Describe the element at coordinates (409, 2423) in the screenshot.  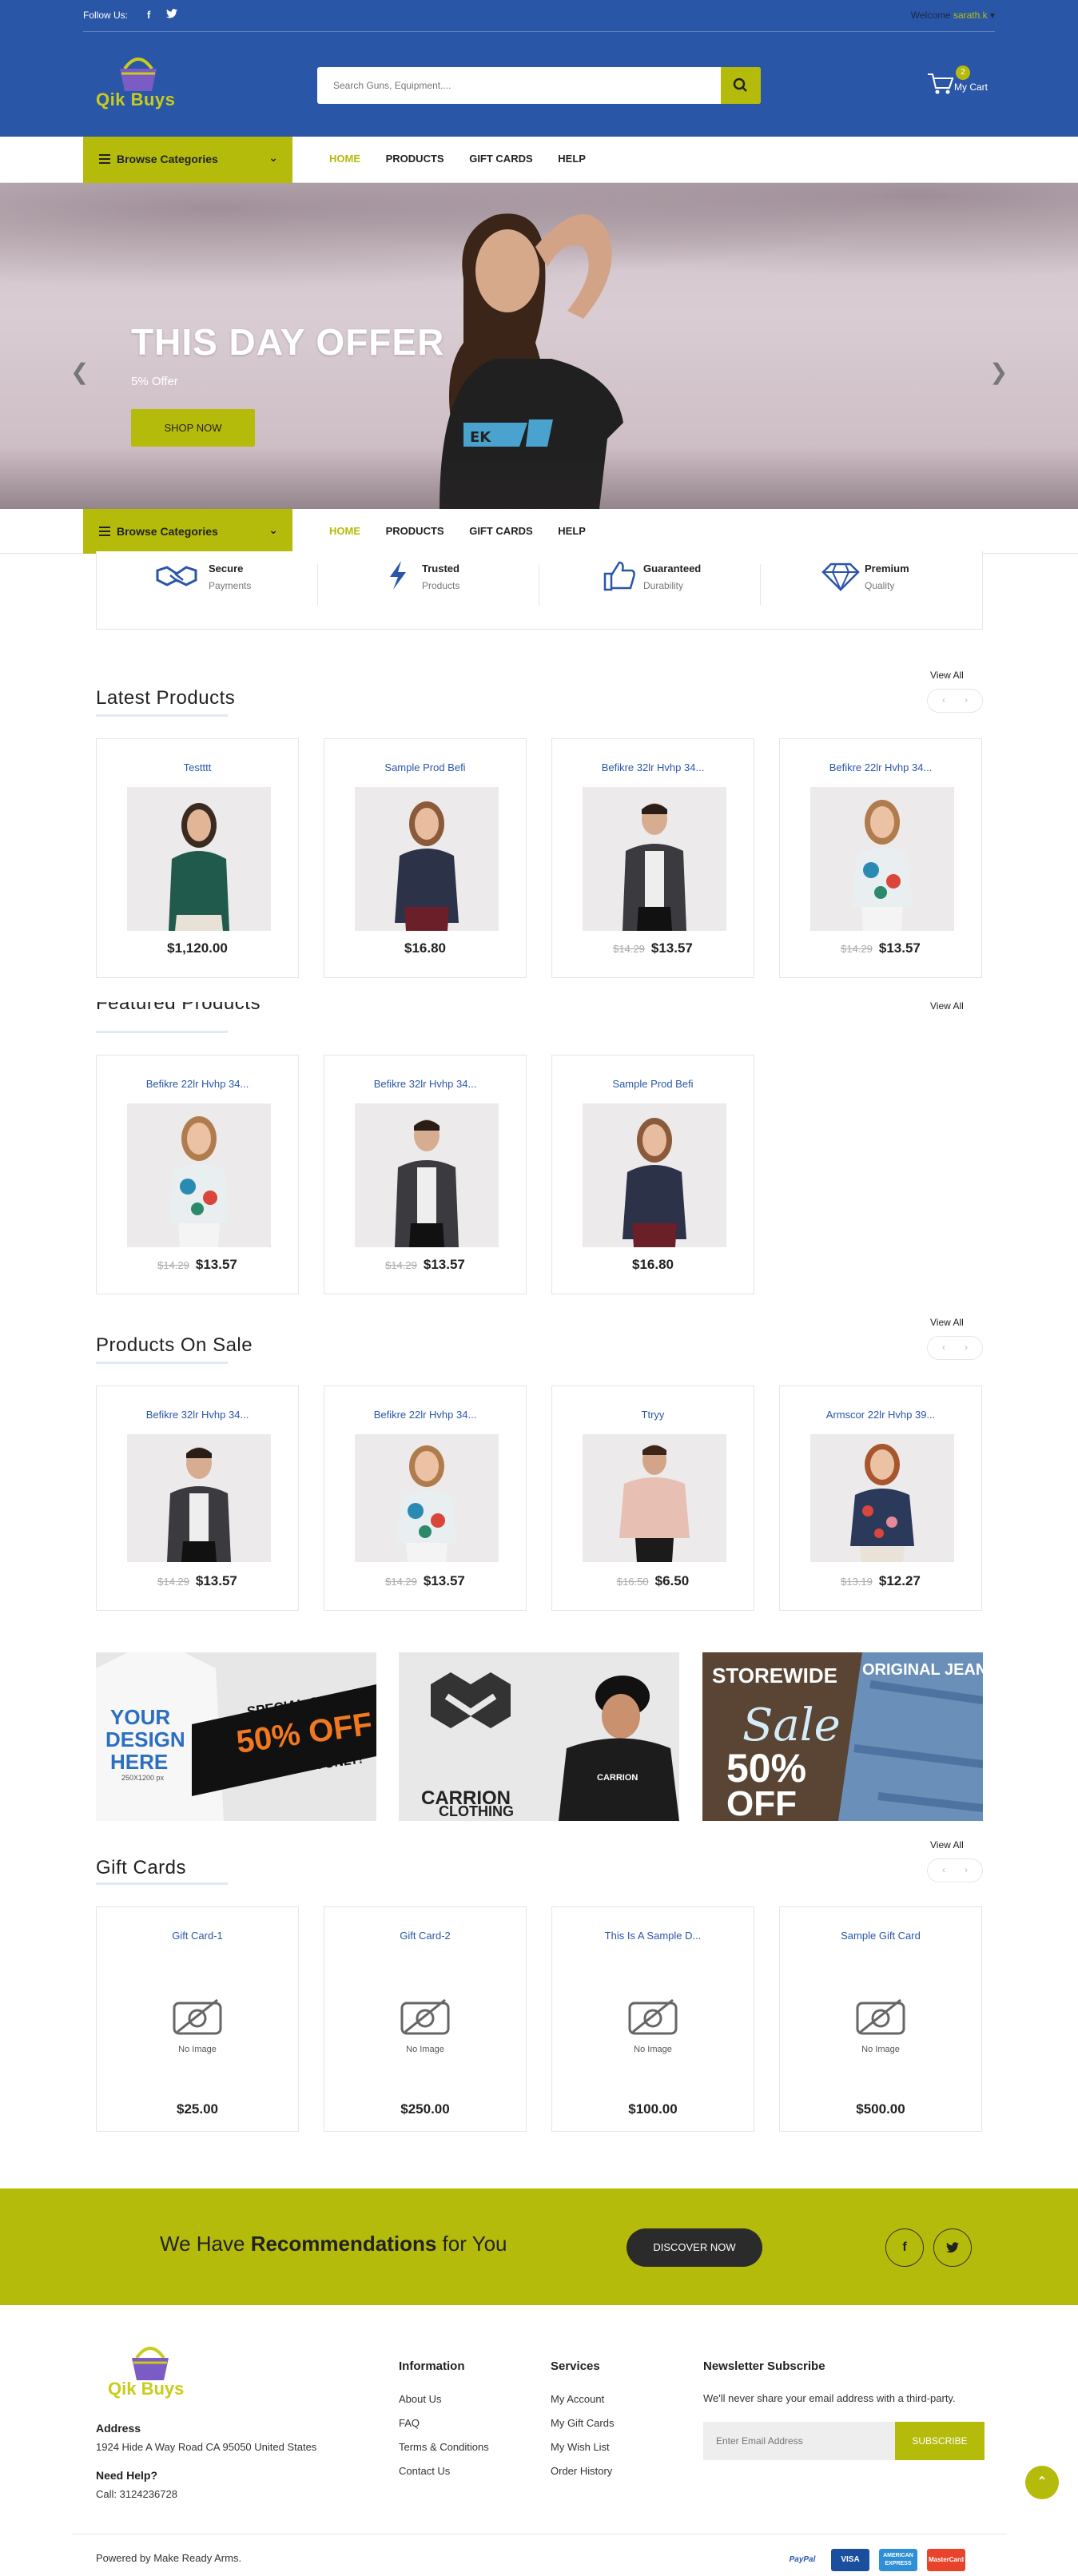
I see `footer-link-faq: FAQ` at that location.